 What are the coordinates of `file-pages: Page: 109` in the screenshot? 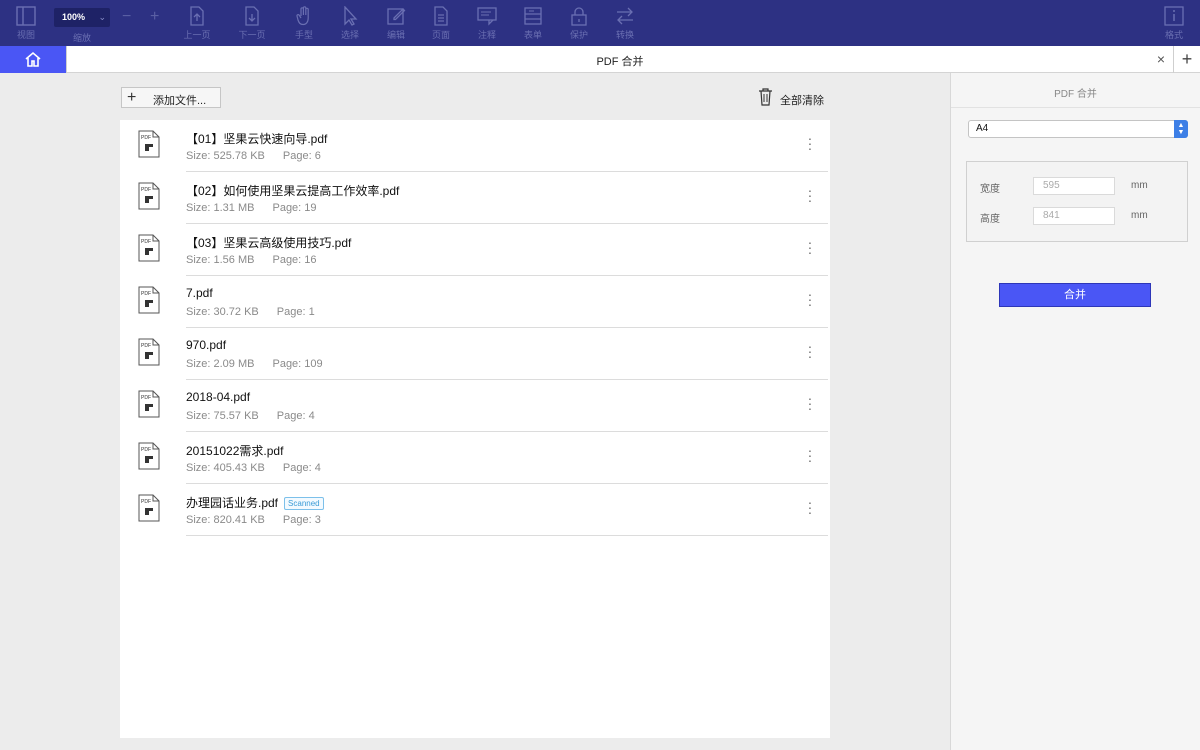 It's located at (297, 364).